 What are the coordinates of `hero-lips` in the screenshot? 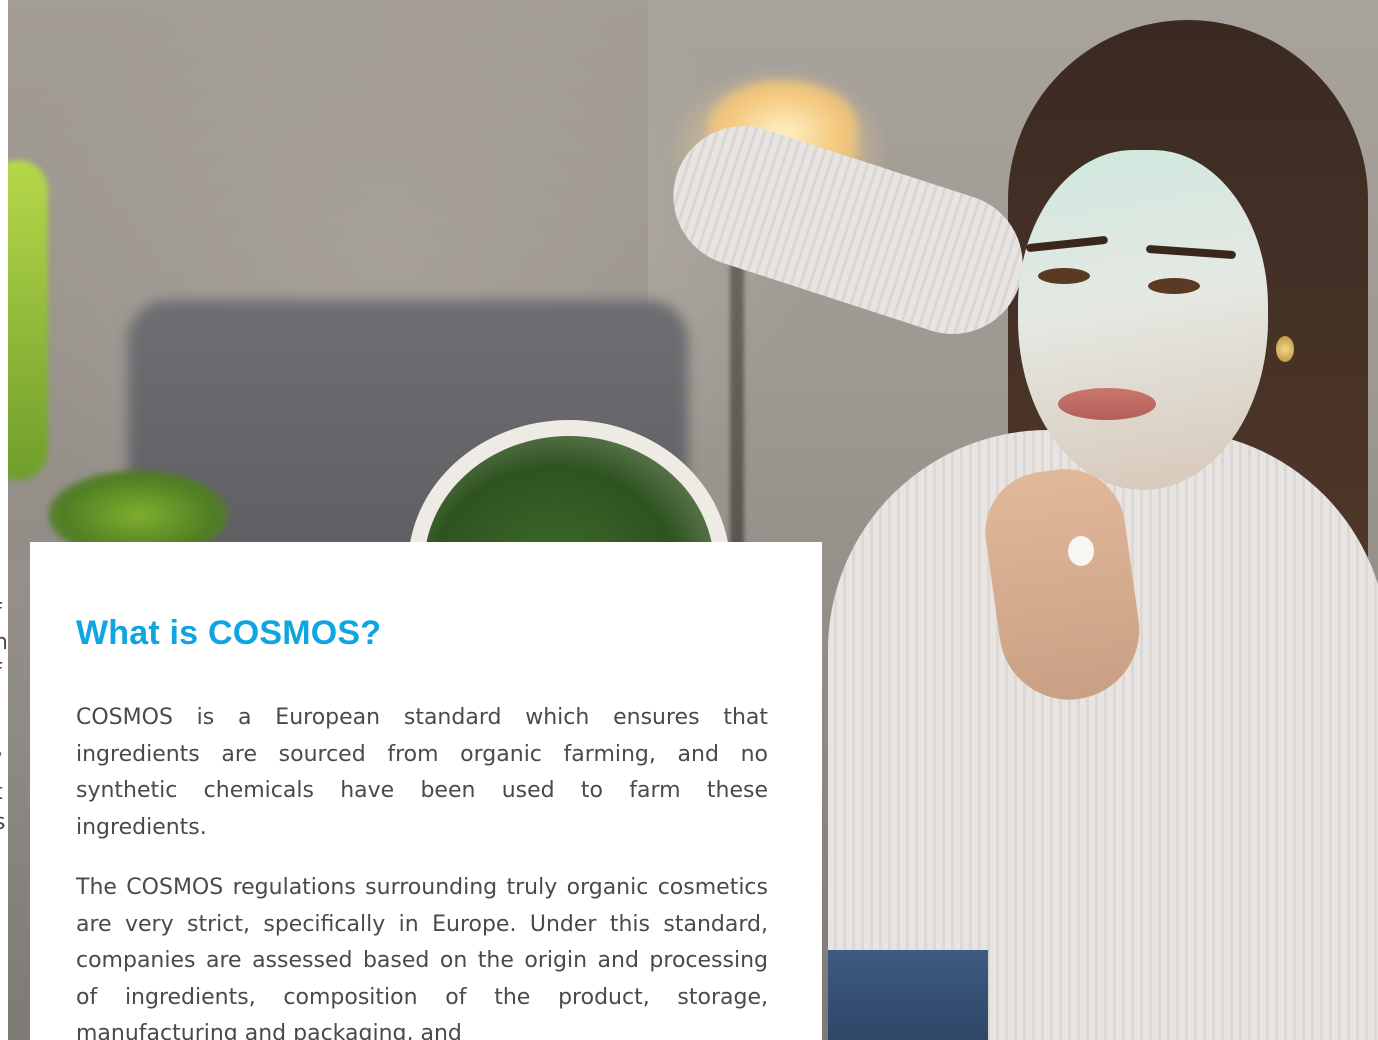 It's located at (1107, 404).